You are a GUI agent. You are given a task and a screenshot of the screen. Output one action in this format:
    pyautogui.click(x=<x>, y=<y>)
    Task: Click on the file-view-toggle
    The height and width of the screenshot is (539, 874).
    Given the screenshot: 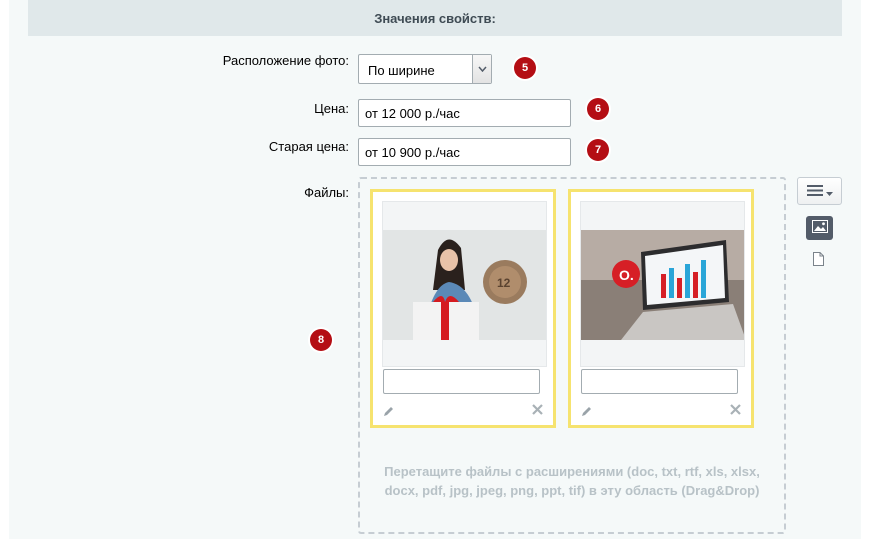 What is the action you would take?
    pyautogui.click(x=818, y=260)
    